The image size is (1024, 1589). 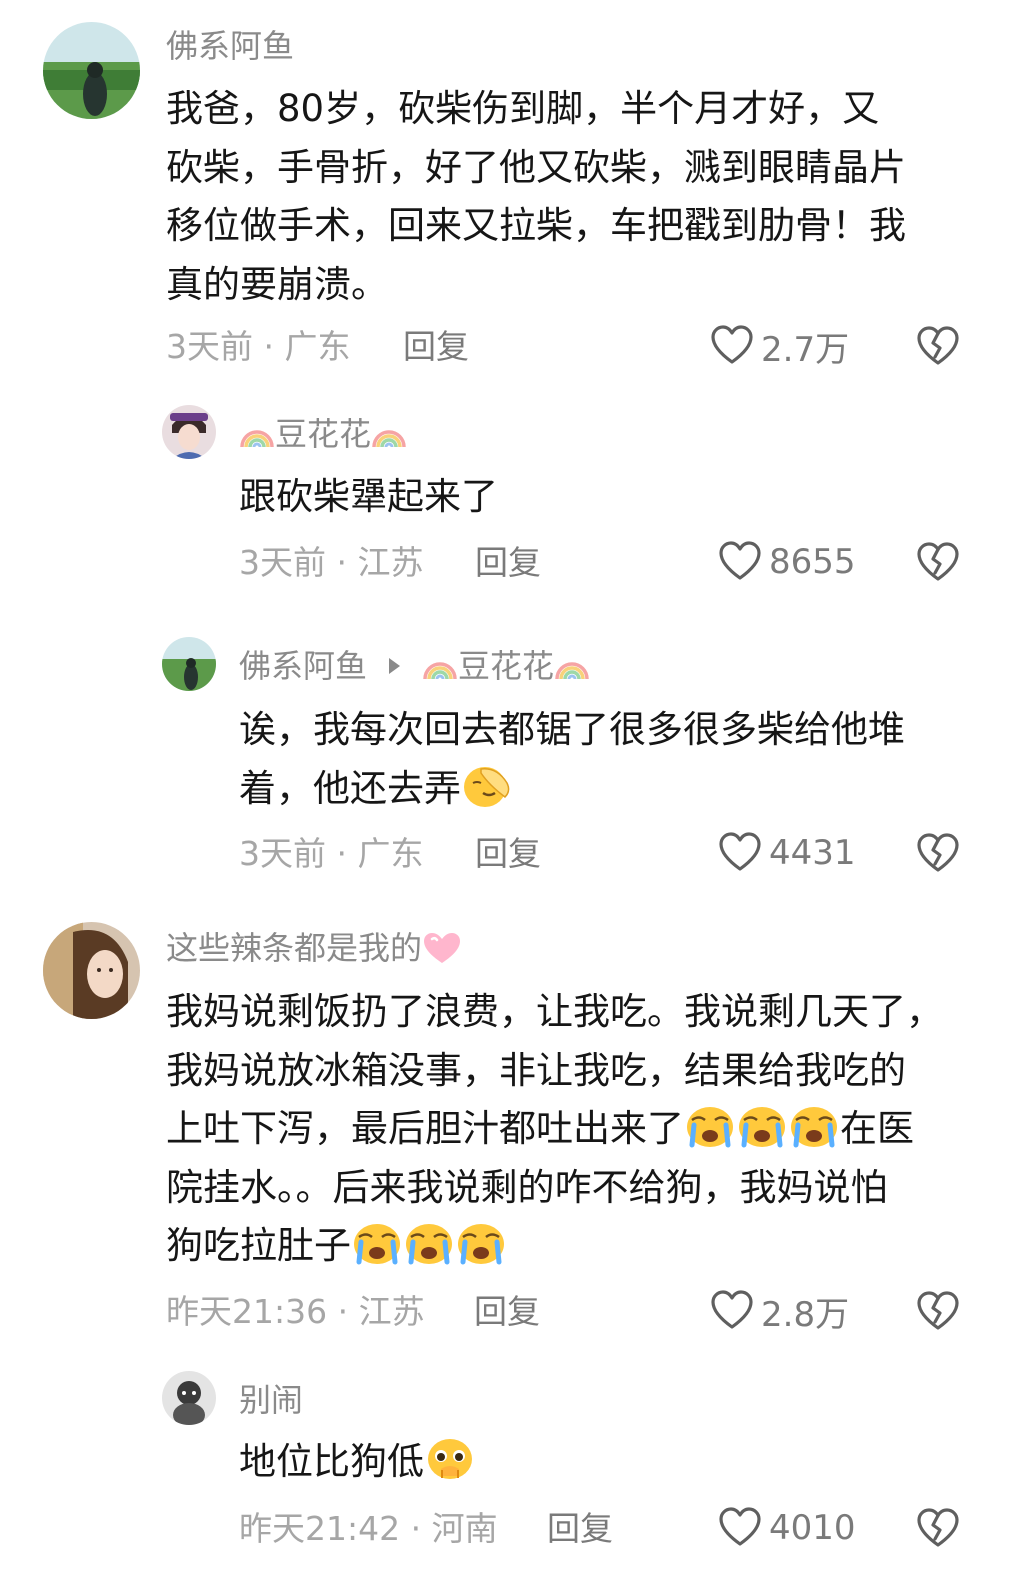 I want to click on reply-body: 地位比狗低, so click(x=357, y=1462).